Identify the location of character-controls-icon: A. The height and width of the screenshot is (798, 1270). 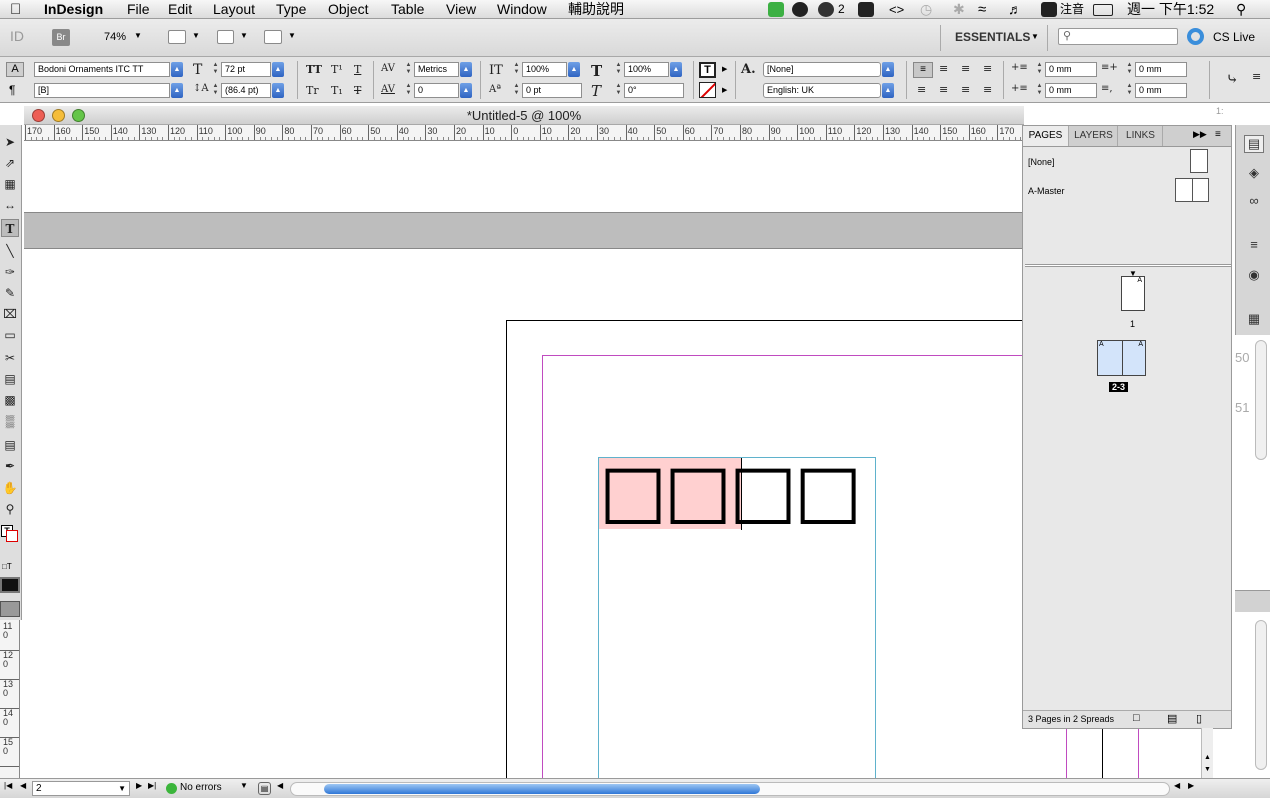
(15, 69).